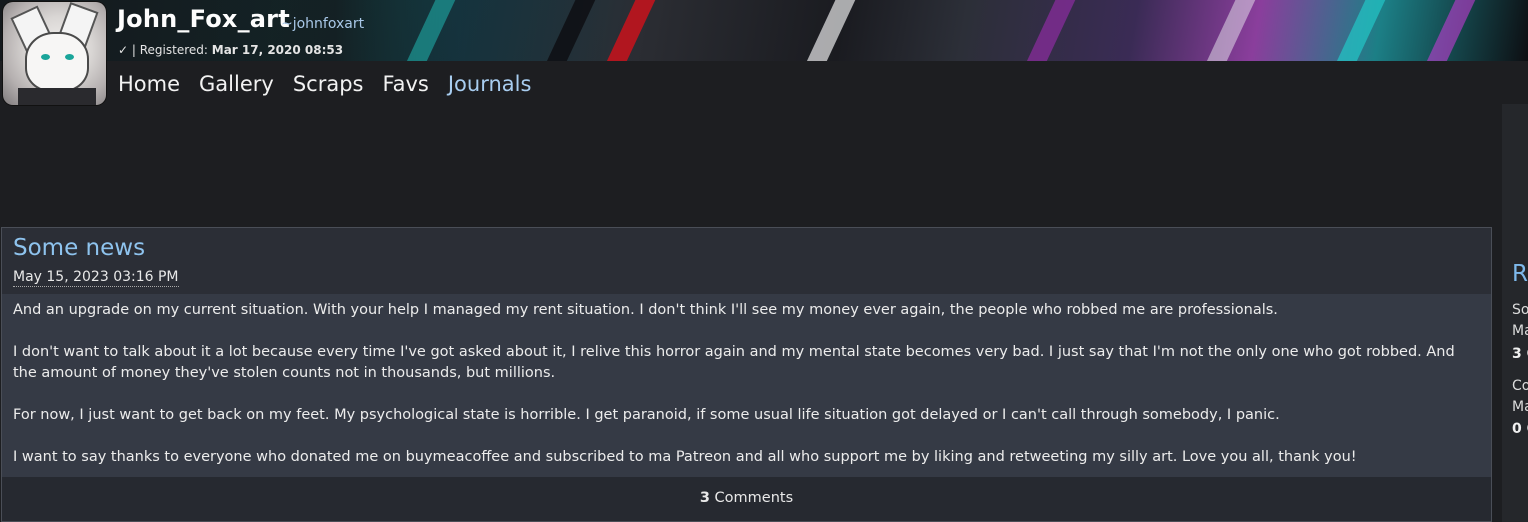 The image size is (1528, 522). I want to click on nav-scraps: Scraps, so click(328, 87).